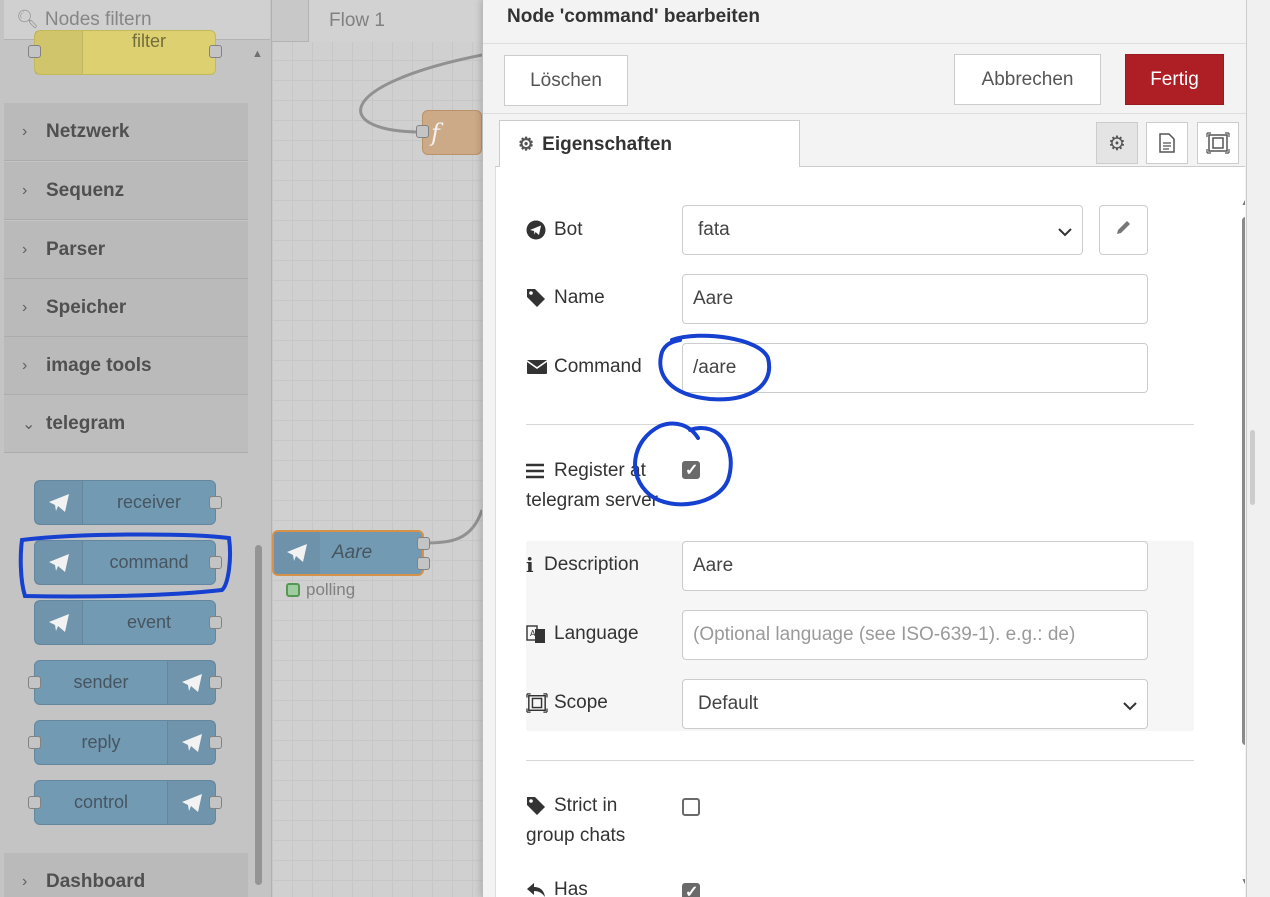 The height and width of the screenshot is (897, 1270). What do you see at coordinates (530, 565) in the screenshot?
I see `info-icon: i` at bounding box center [530, 565].